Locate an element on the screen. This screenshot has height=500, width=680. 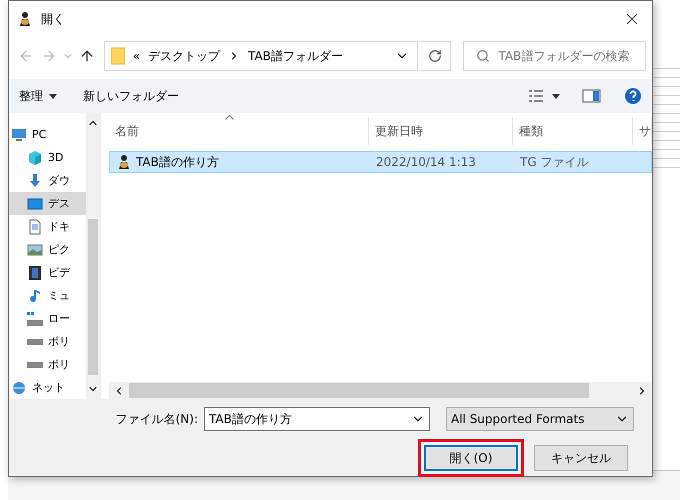
music-note-icon is located at coordinates (35, 296).